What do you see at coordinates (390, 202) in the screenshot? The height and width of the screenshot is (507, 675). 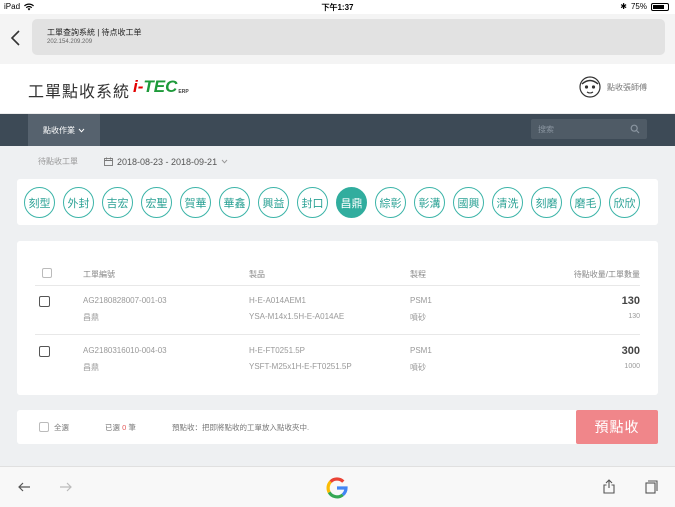 I see `vendor-chip: 綜彰` at bounding box center [390, 202].